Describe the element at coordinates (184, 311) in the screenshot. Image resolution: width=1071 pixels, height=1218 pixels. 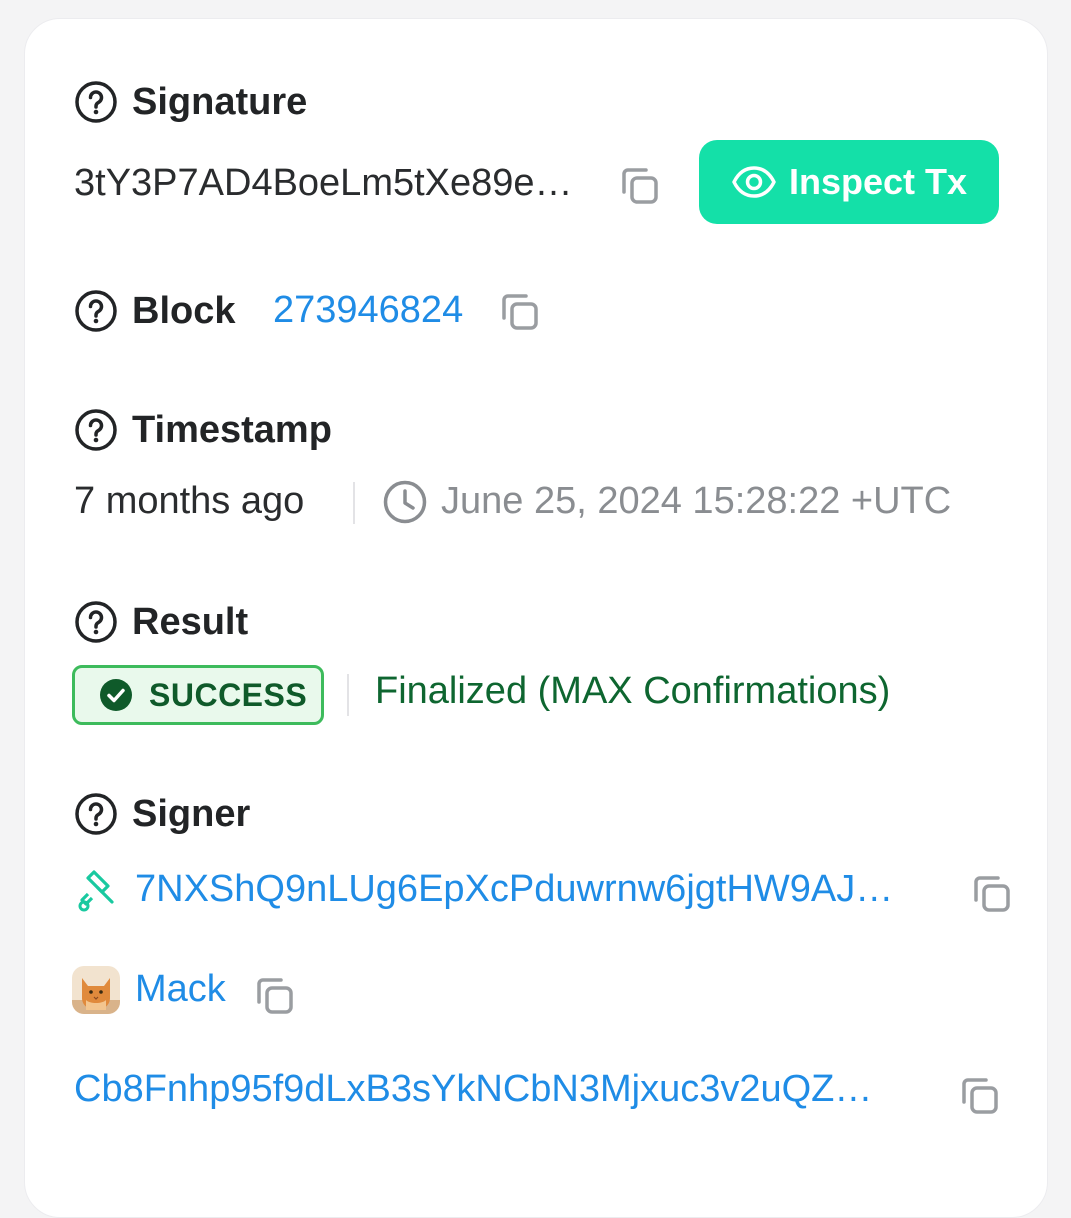
I see `block-label: Block` at that location.